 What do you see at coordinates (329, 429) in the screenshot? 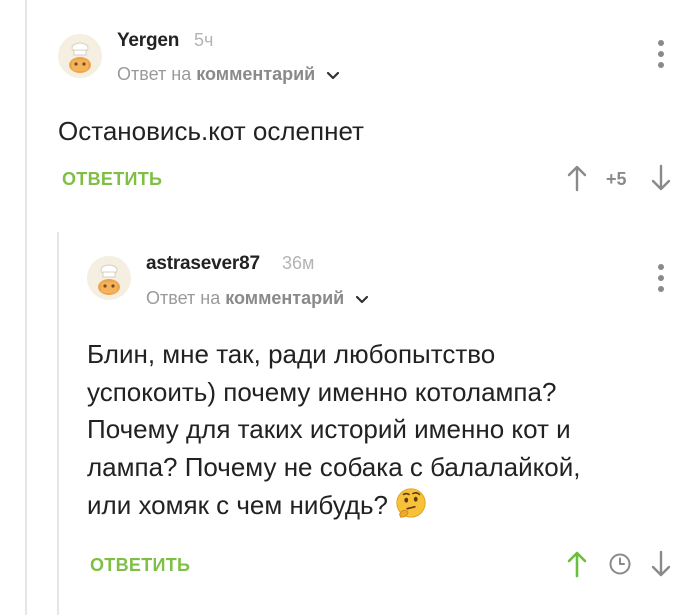
I see `comment-text-line: Почему для таких историй именно кот и` at bounding box center [329, 429].